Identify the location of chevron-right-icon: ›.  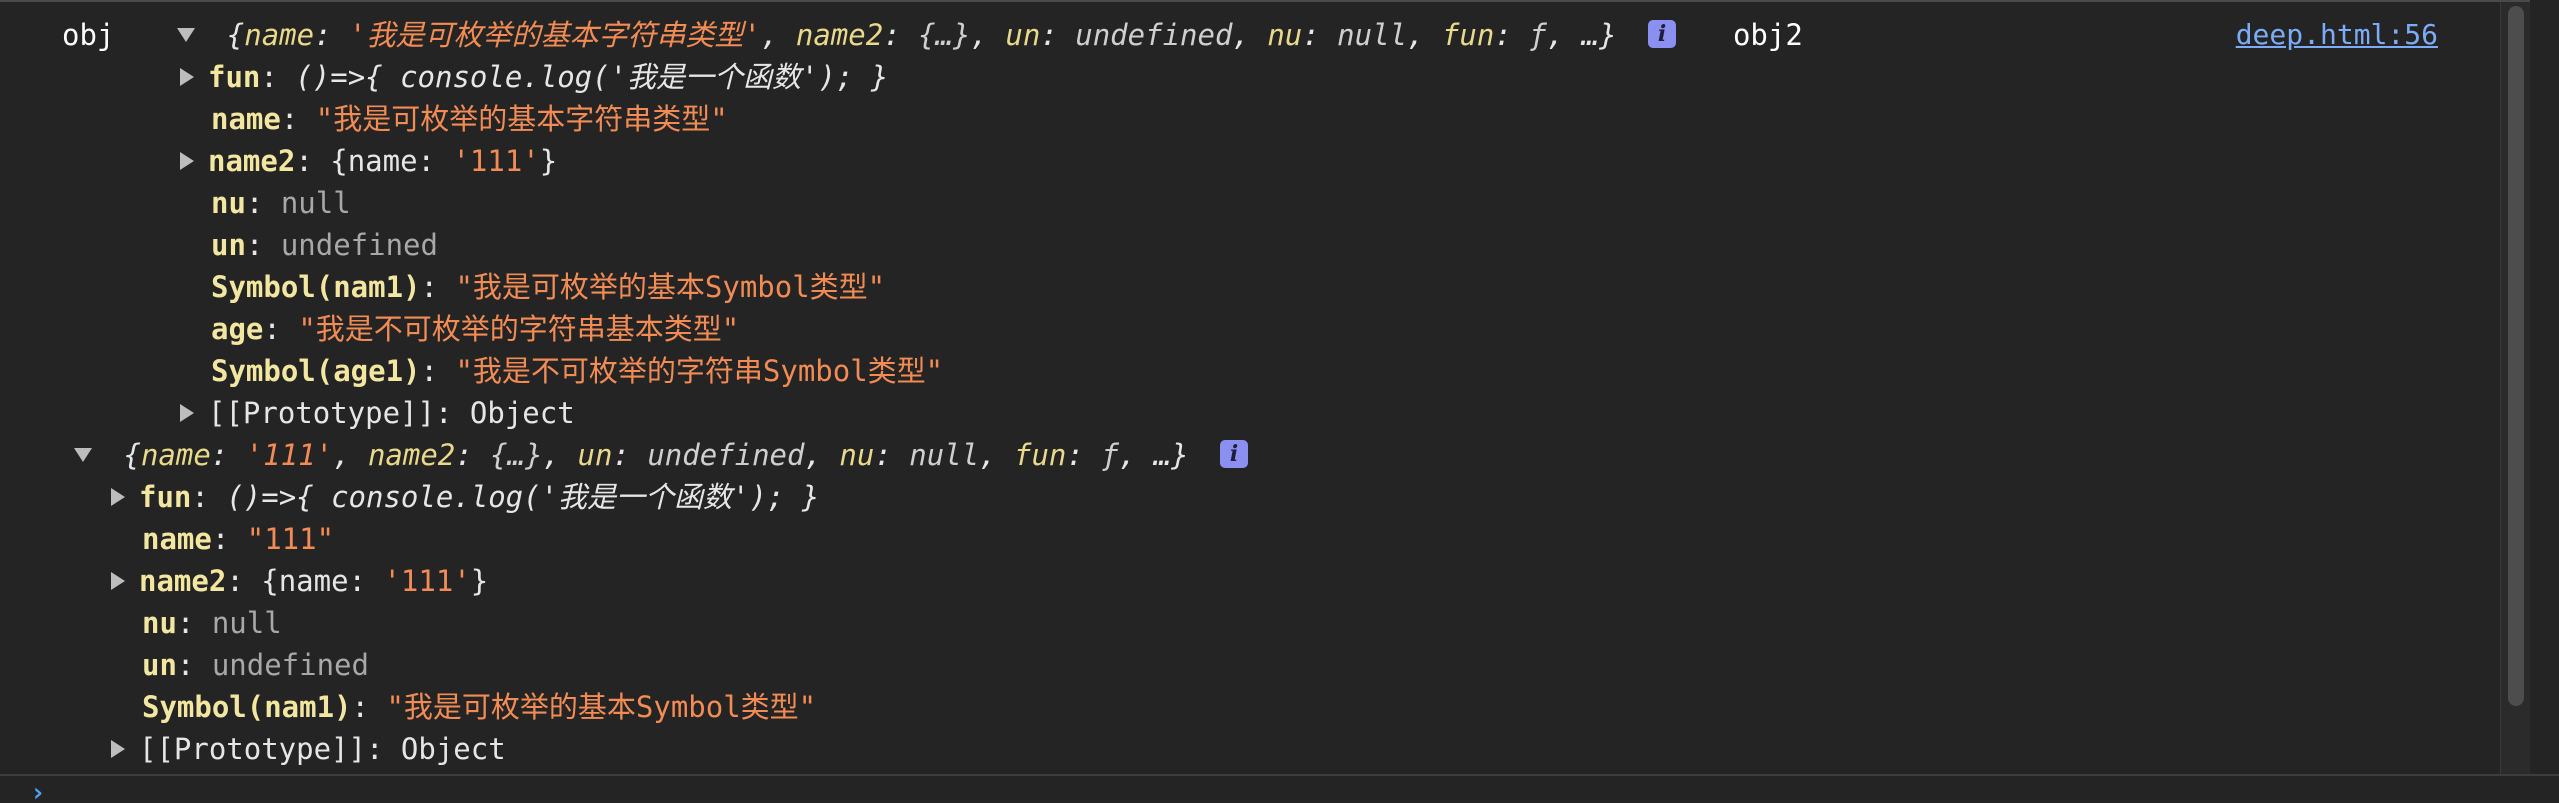
(38, 790).